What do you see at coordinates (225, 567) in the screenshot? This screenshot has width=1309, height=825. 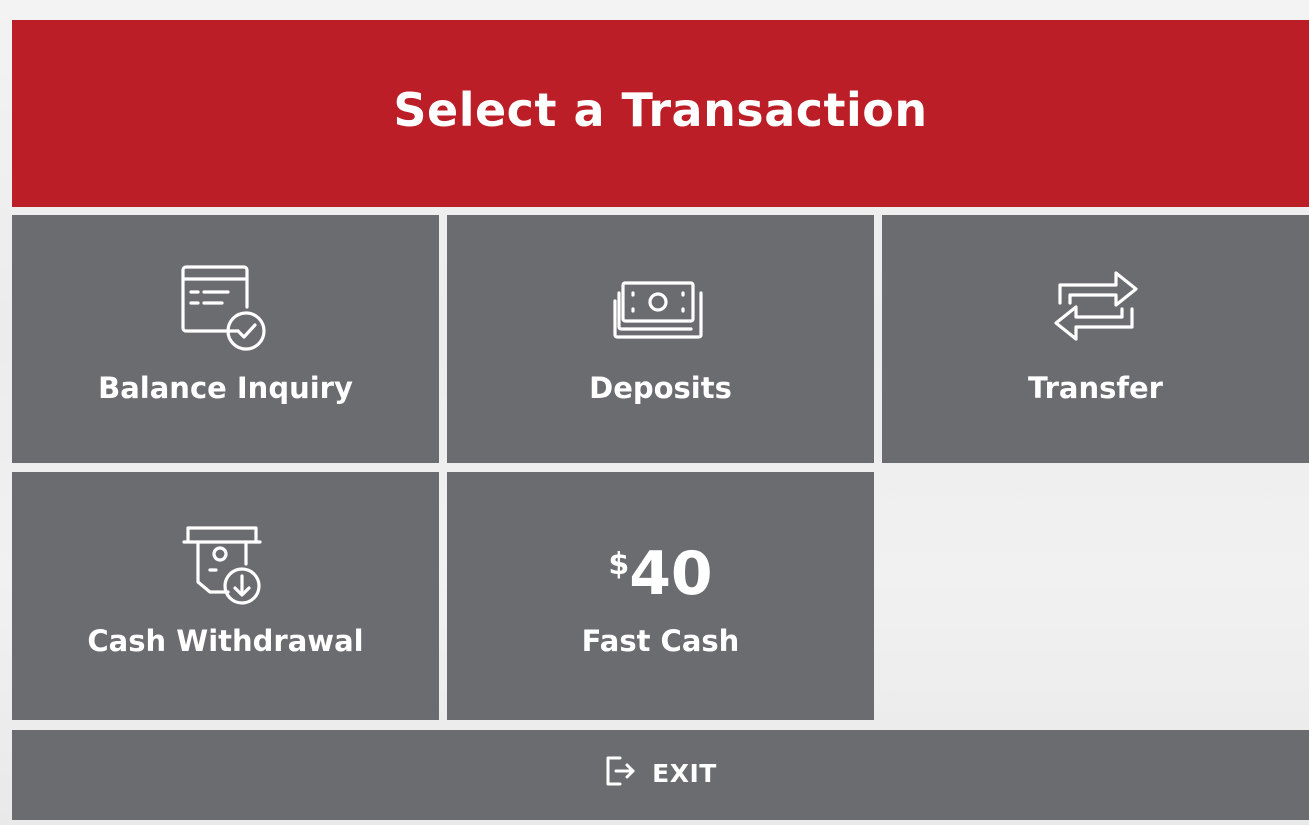 I see `atm-withdraw-icon` at bounding box center [225, 567].